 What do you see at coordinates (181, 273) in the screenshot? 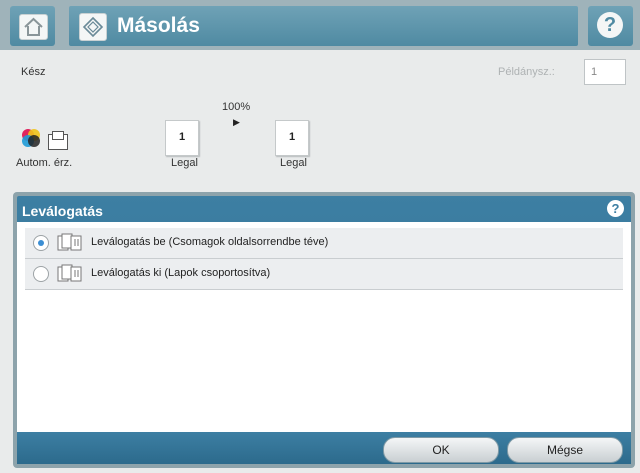
I see `option-label: Leválogatás ki (Lapok csoportosítva)` at bounding box center [181, 273].